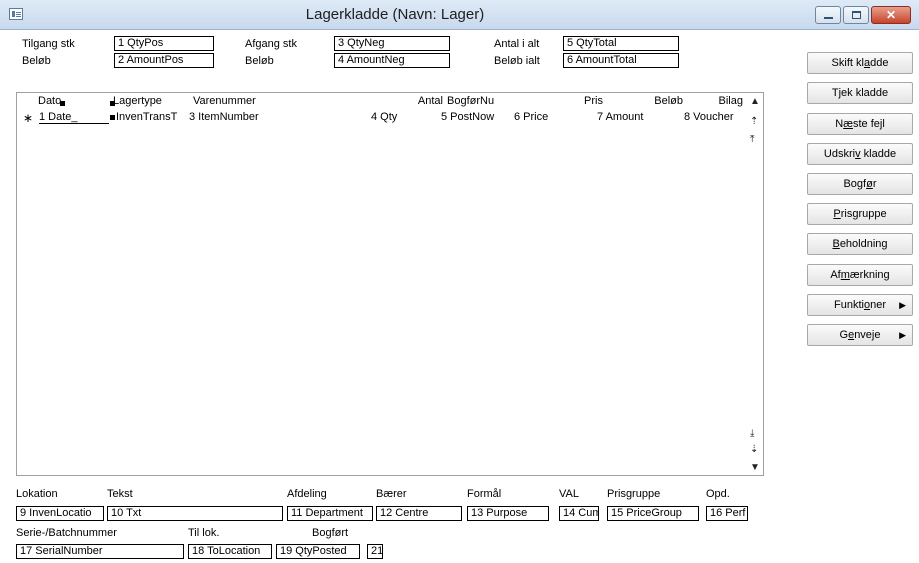 The image size is (919, 563). What do you see at coordinates (195, 513) in the screenshot?
I see `text-field: 10 Txt` at bounding box center [195, 513].